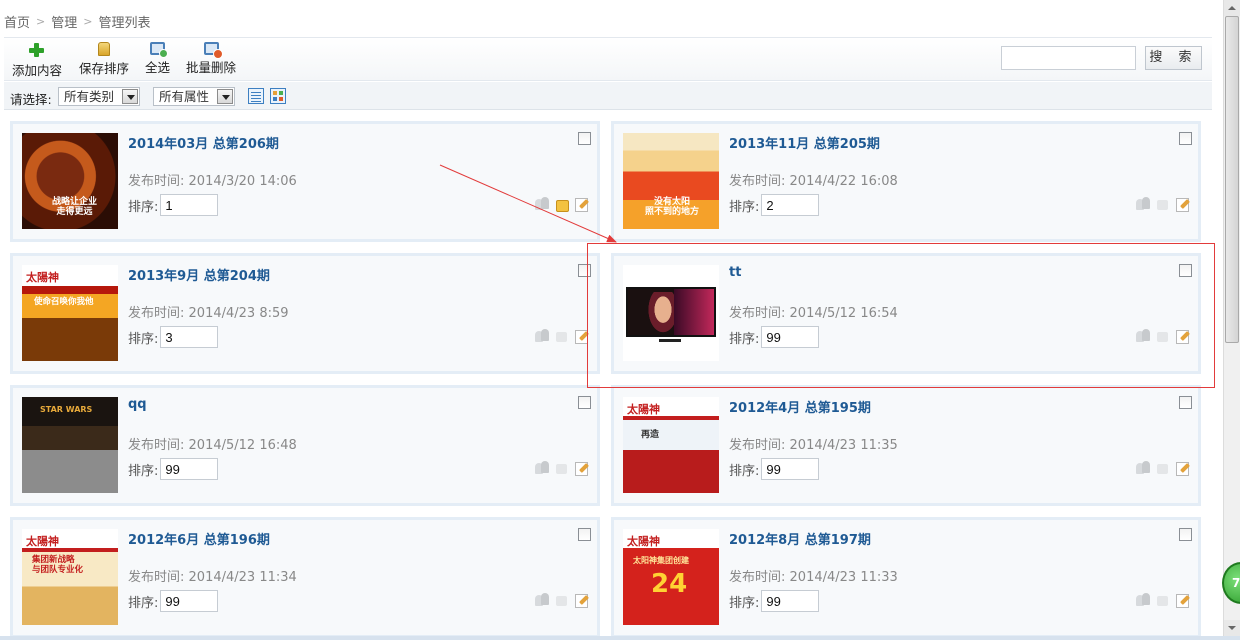 This screenshot has height=640, width=1240. Describe the element at coordinates (800, 406) in the screenshot. I see `item-title-link: 2012年4月 总第195期` at that location.